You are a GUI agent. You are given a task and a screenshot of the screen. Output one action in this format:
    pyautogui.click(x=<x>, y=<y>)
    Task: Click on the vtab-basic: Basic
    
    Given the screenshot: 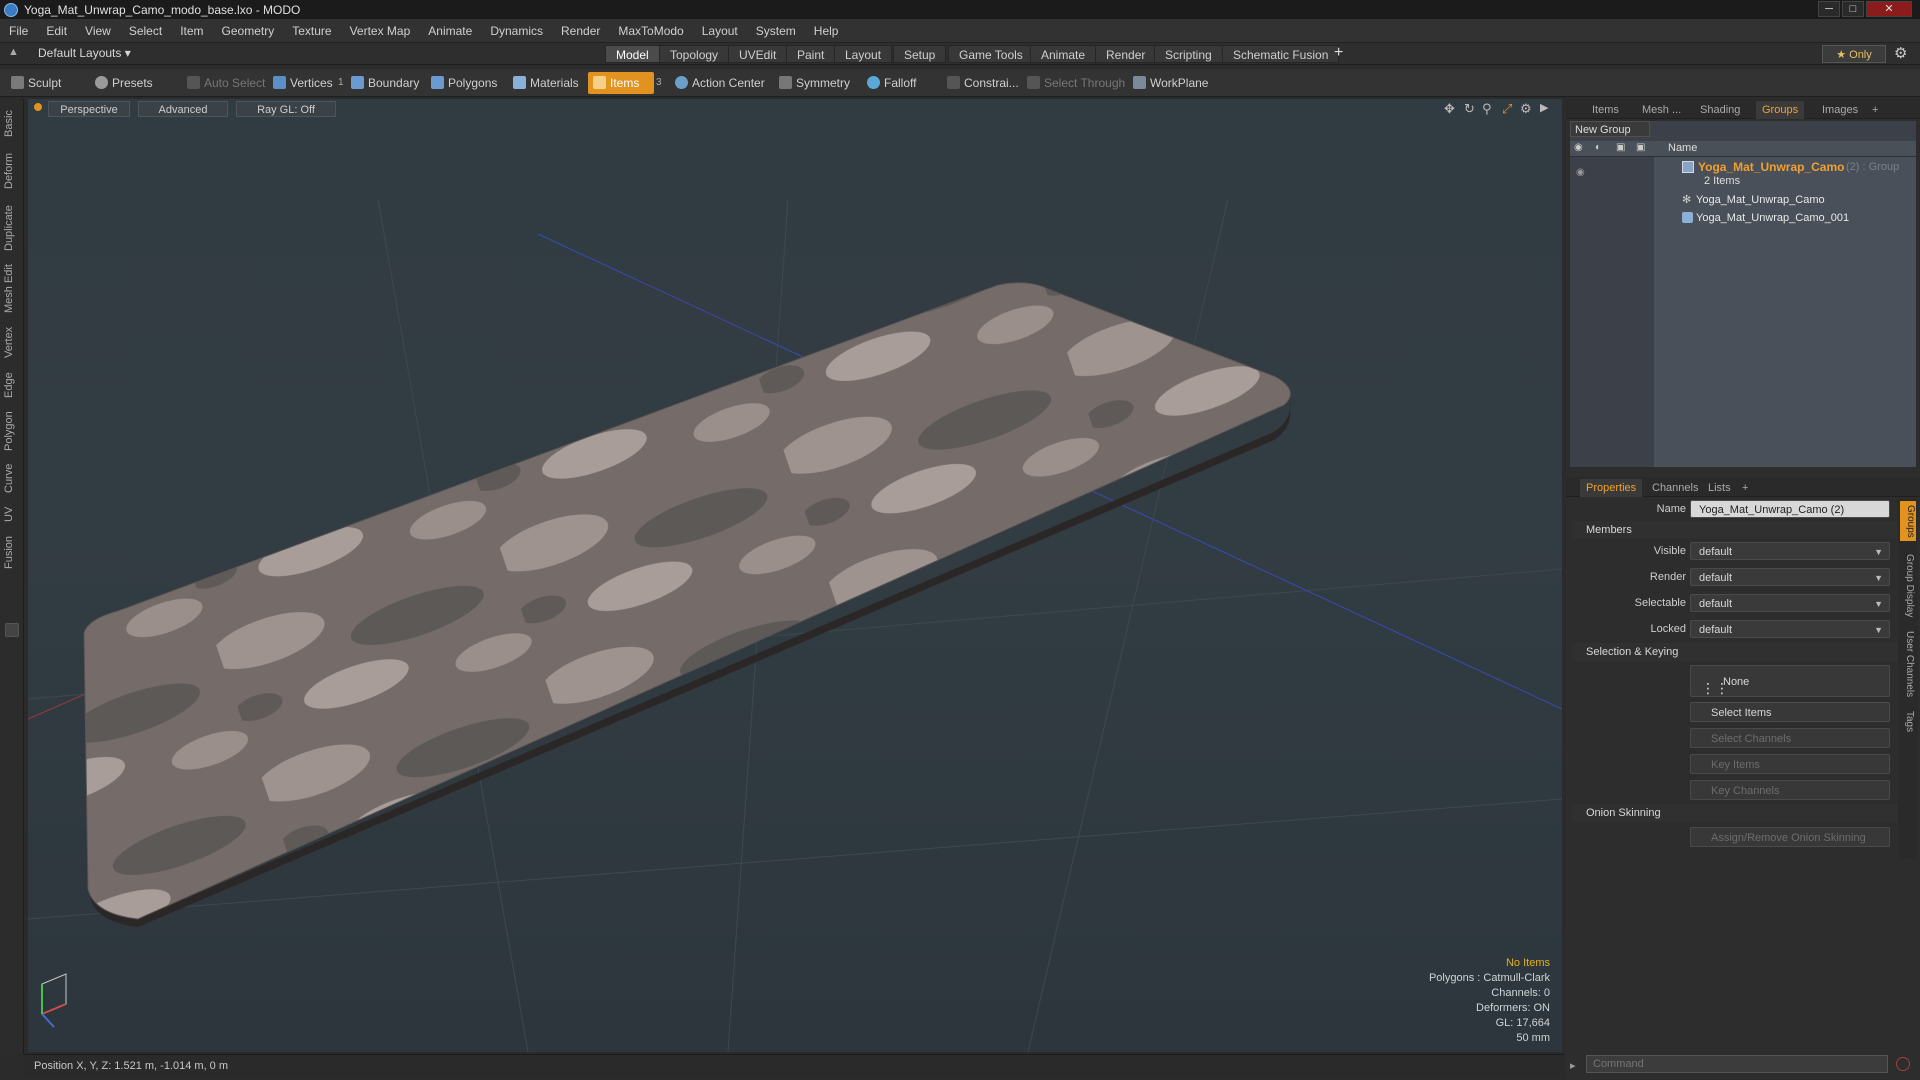 What is the action you would take?
    pyautogui.click(x=12, y=124)
    